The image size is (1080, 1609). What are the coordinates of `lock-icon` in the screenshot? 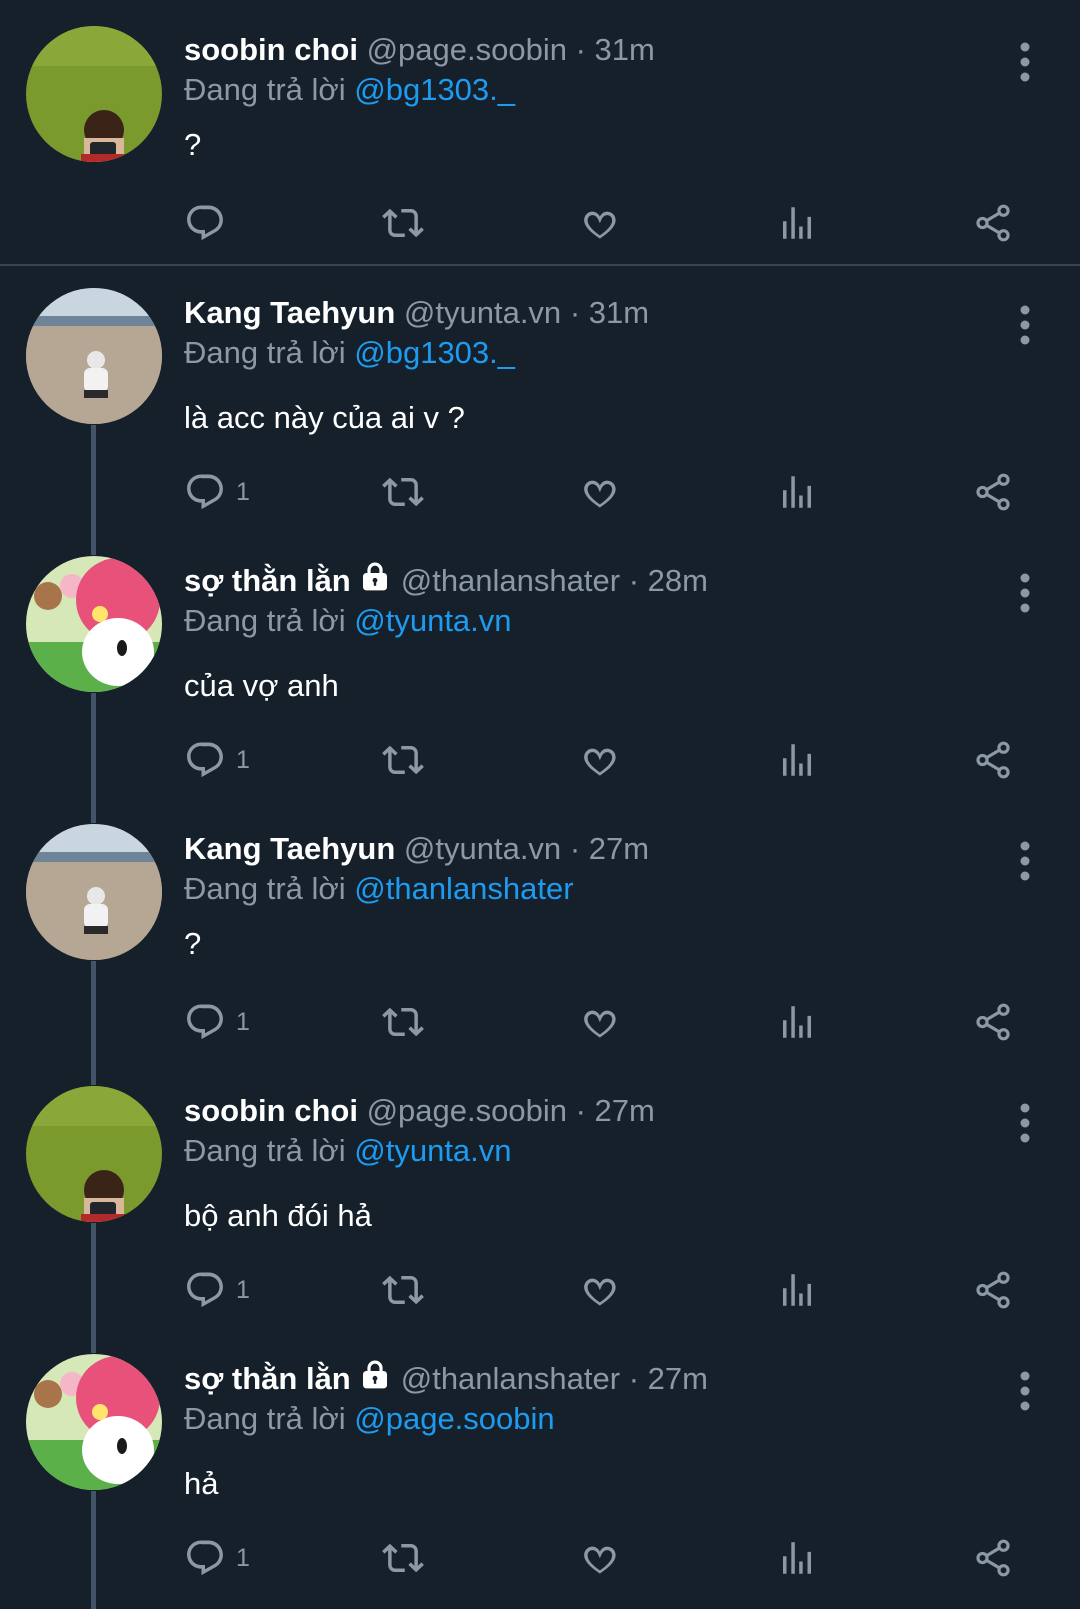 It's located at (374, 1374).